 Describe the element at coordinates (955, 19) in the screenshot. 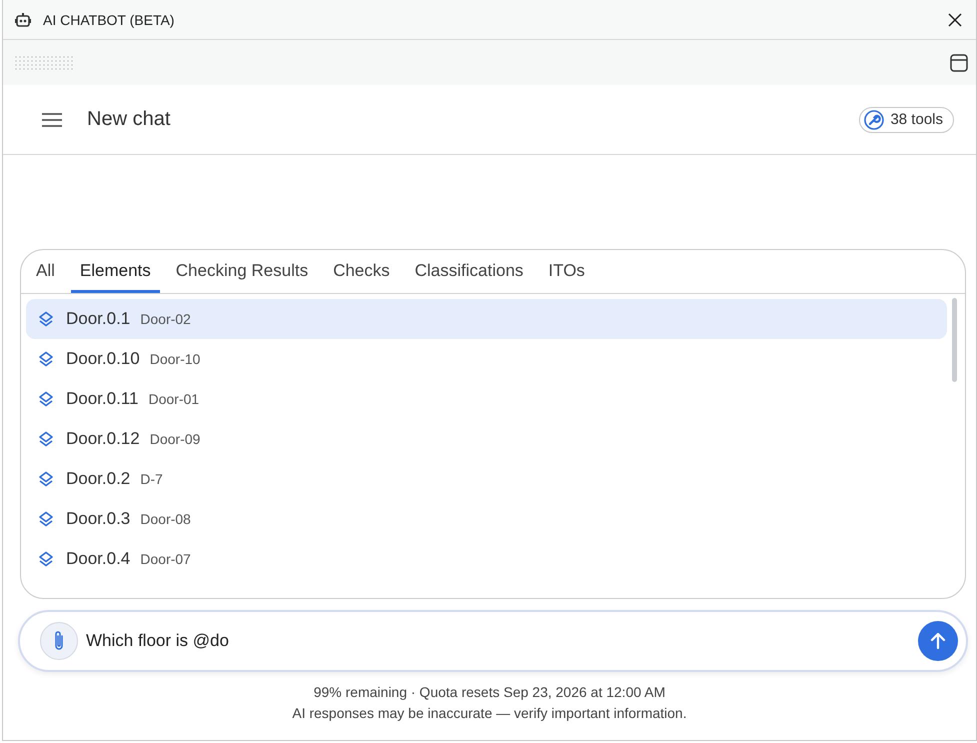

I see `close-button` at that location.